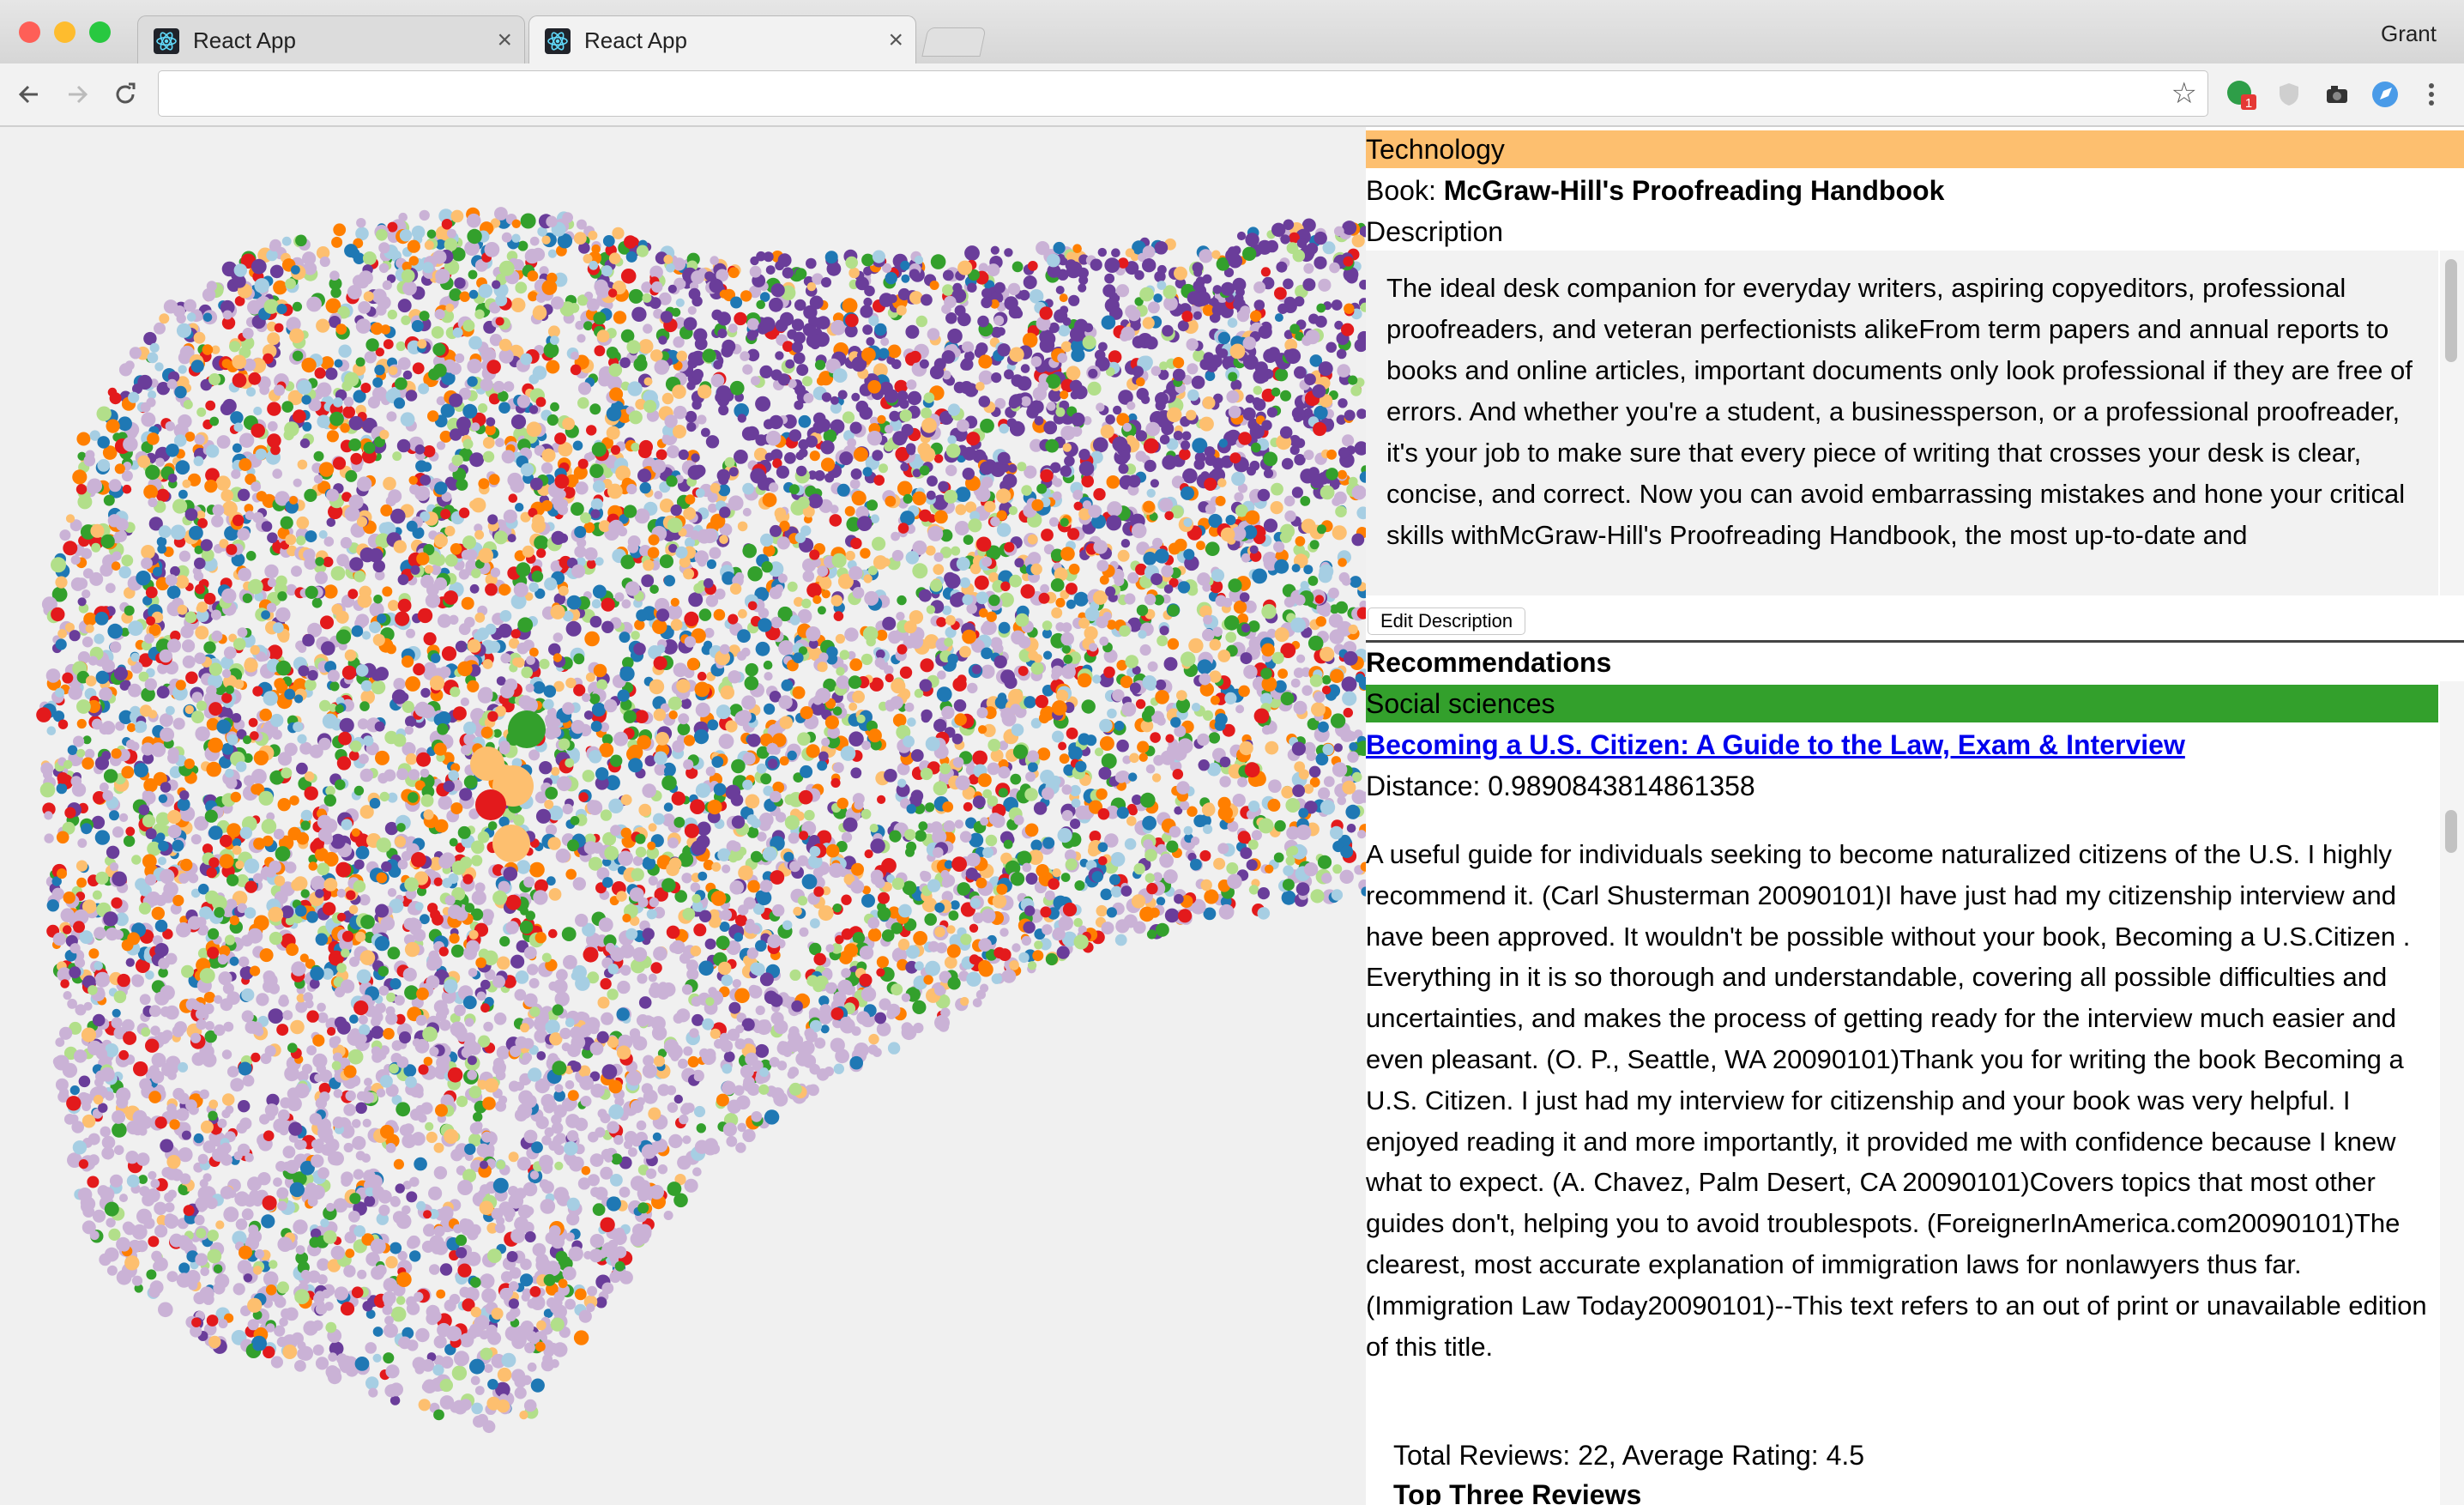  I want to click on address-bar: ☆, so click(1183, 93).